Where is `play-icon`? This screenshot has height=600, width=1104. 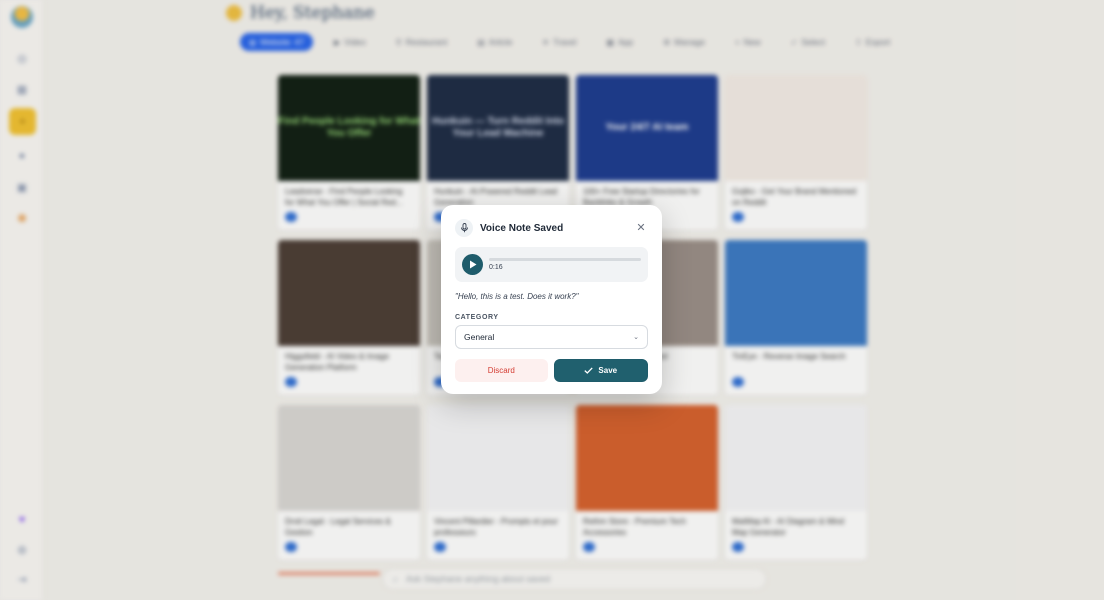
play-icon is located at coordinates (472, 264).